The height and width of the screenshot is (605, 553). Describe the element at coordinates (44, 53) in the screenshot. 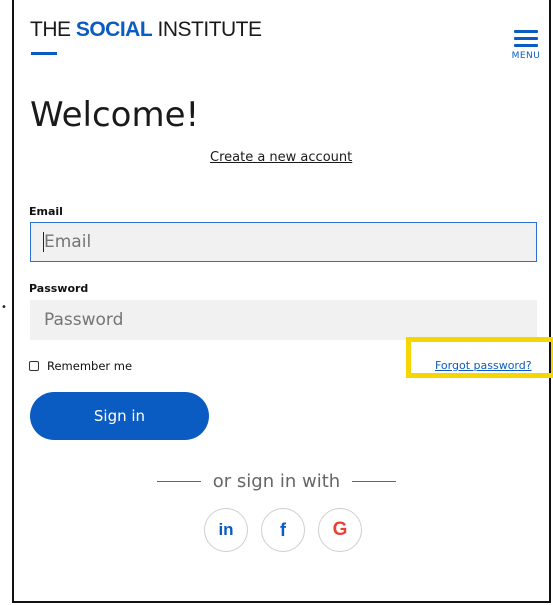

I see `logo-underline` at that location.